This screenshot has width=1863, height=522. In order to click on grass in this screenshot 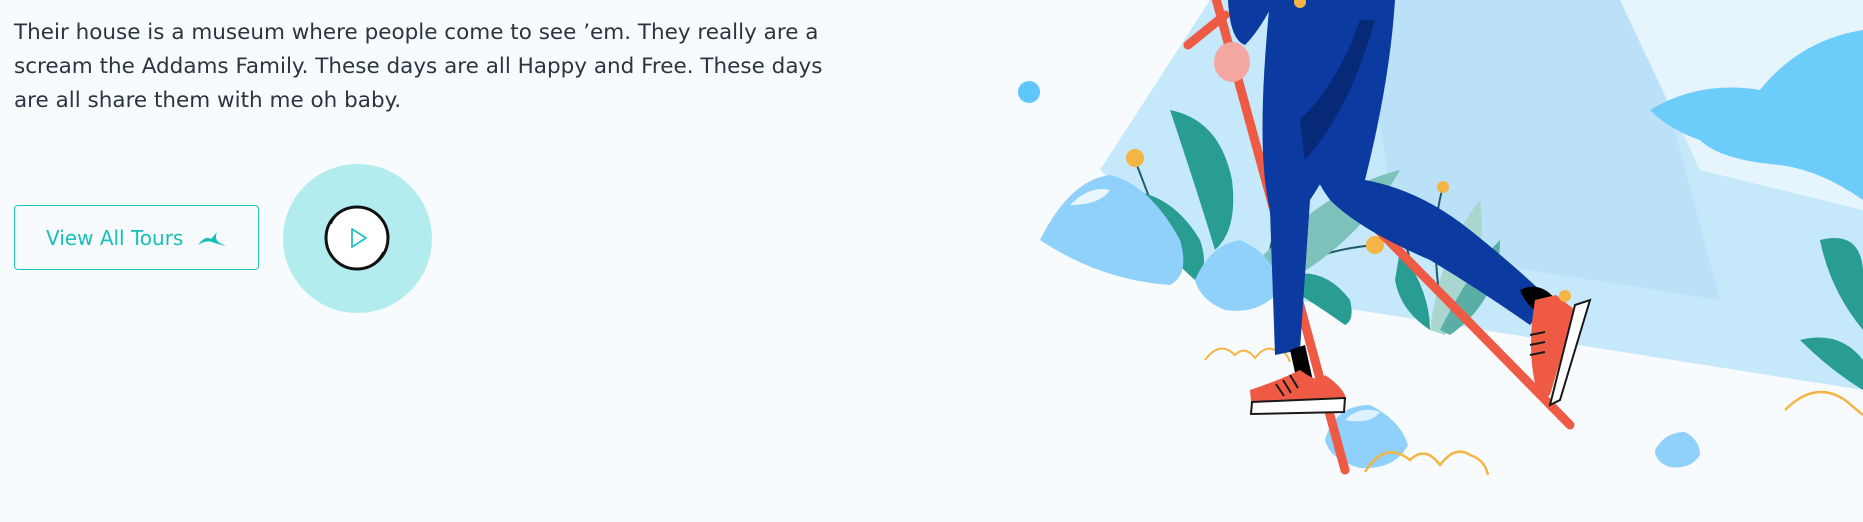, I will do `click(1823, 403)`.